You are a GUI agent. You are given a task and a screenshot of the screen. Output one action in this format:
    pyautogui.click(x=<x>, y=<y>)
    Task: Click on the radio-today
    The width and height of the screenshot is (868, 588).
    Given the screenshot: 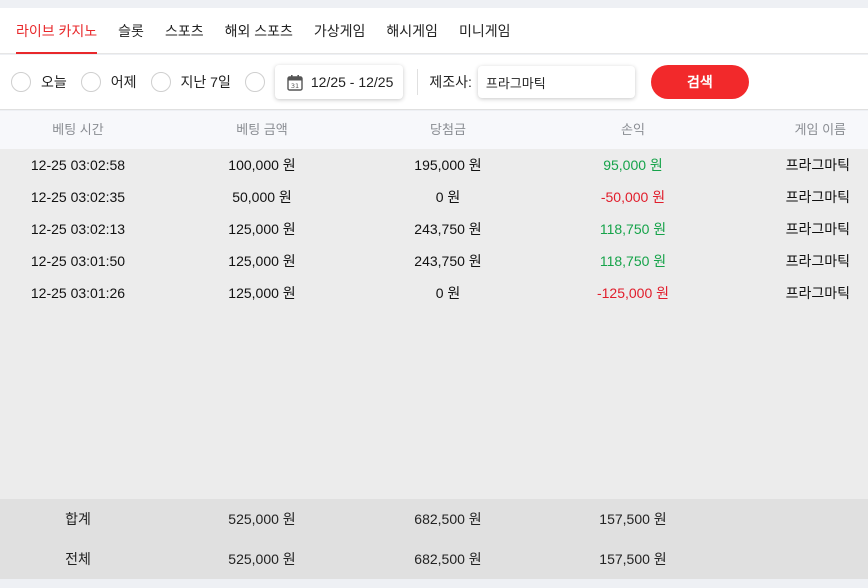 What is the action you would take?
    pyautogui.click(x=21, y=82)
    